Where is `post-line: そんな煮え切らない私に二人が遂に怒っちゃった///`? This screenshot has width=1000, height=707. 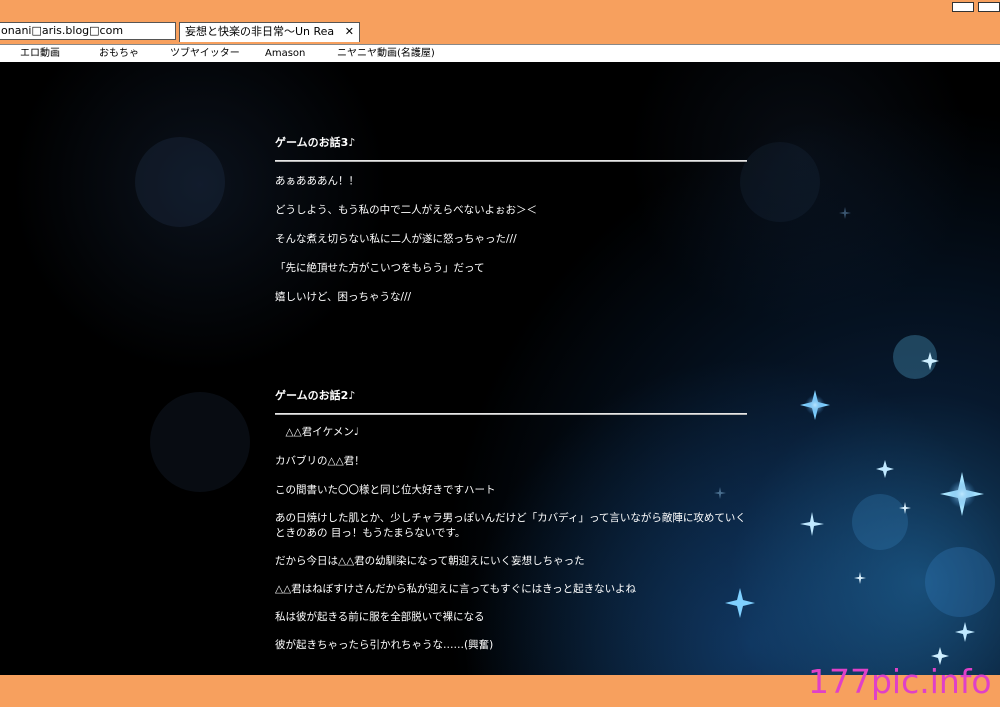
post-line: そんな煮え切らない私に二人が遂に怒っちゃった/// is located at coordinates (396, 239).